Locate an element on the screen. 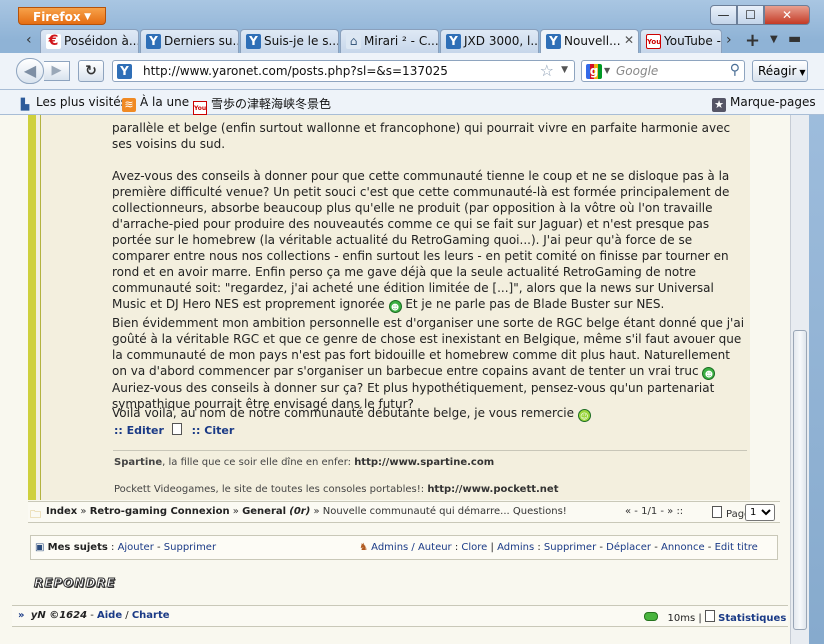 The image size is (824, 644). footer-right: 10ms | Statistiques is located at coordinates (715, 617).